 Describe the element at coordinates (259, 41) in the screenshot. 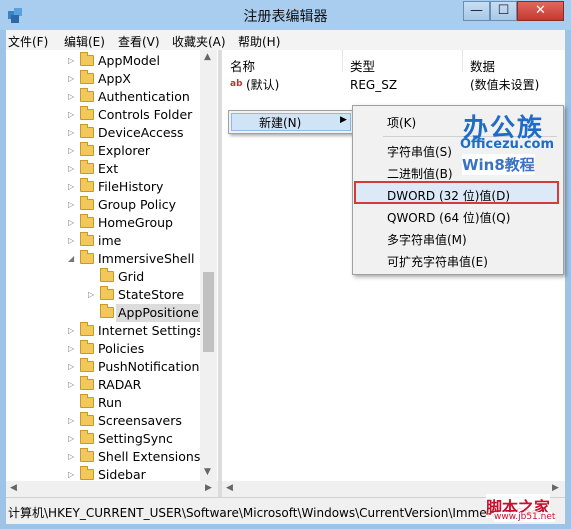

I see `menu-help: 帮助(H)` at that location.